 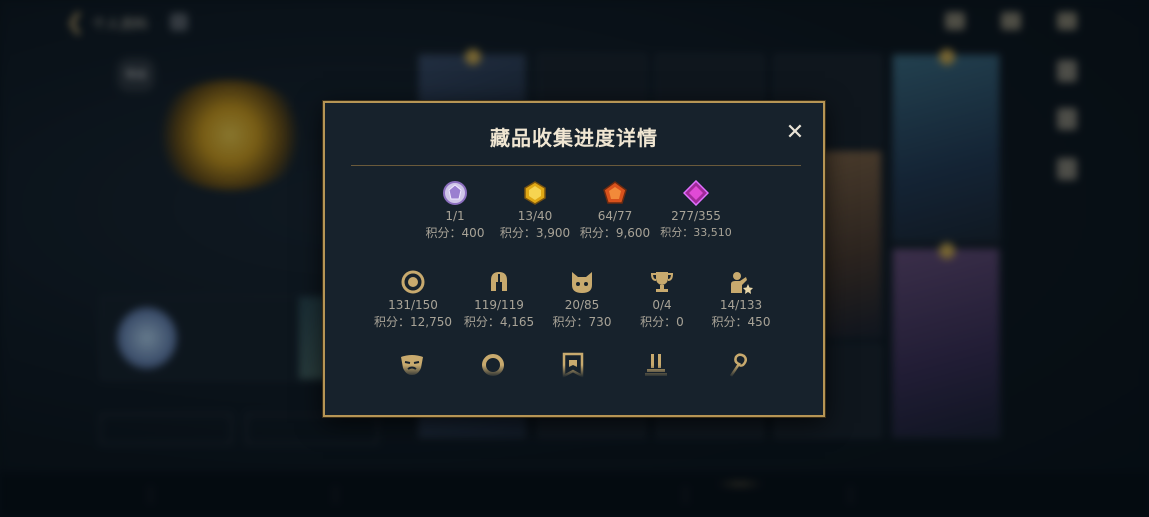 What do you see at coordinates (696, 232) in the screenshot?
I see `stat-score: 积分：33,510` at bounding box center [696, 232].